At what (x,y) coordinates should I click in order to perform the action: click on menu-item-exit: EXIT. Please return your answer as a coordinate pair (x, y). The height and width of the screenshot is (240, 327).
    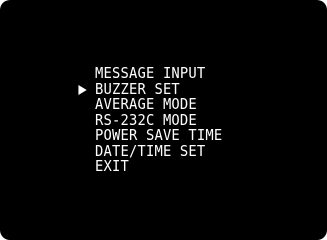
    Looking at the image, I should click on (187, 166).